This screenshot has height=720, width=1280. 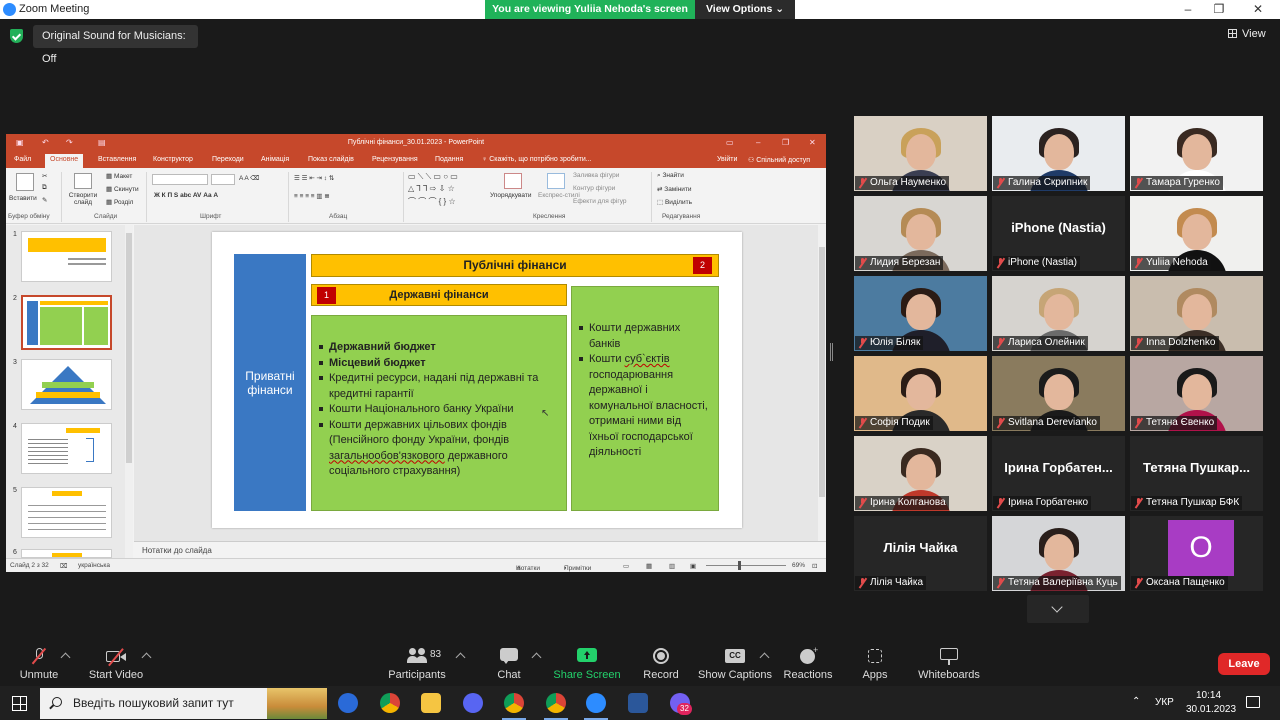 I want to click on leave-button: Leave, so click(x=1244, y=664).